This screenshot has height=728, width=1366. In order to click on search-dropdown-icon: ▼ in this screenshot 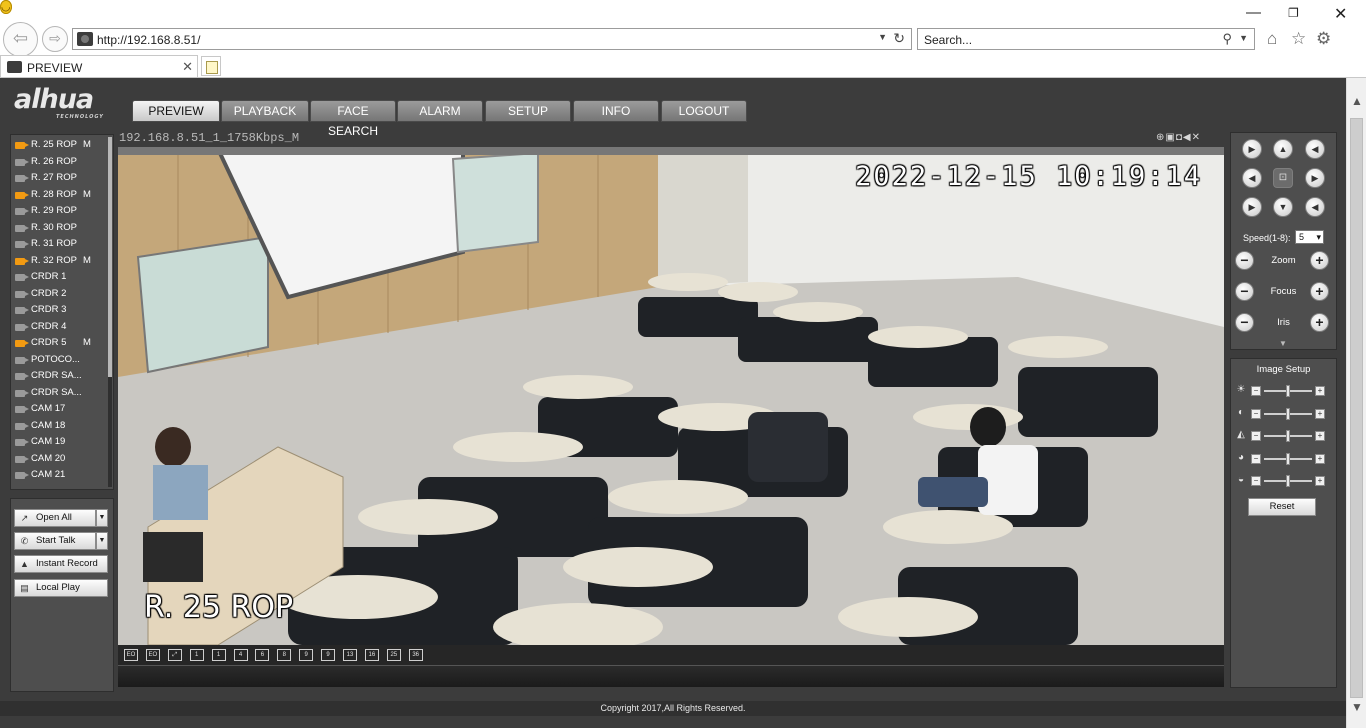, I will do `click(1243, 38)`.